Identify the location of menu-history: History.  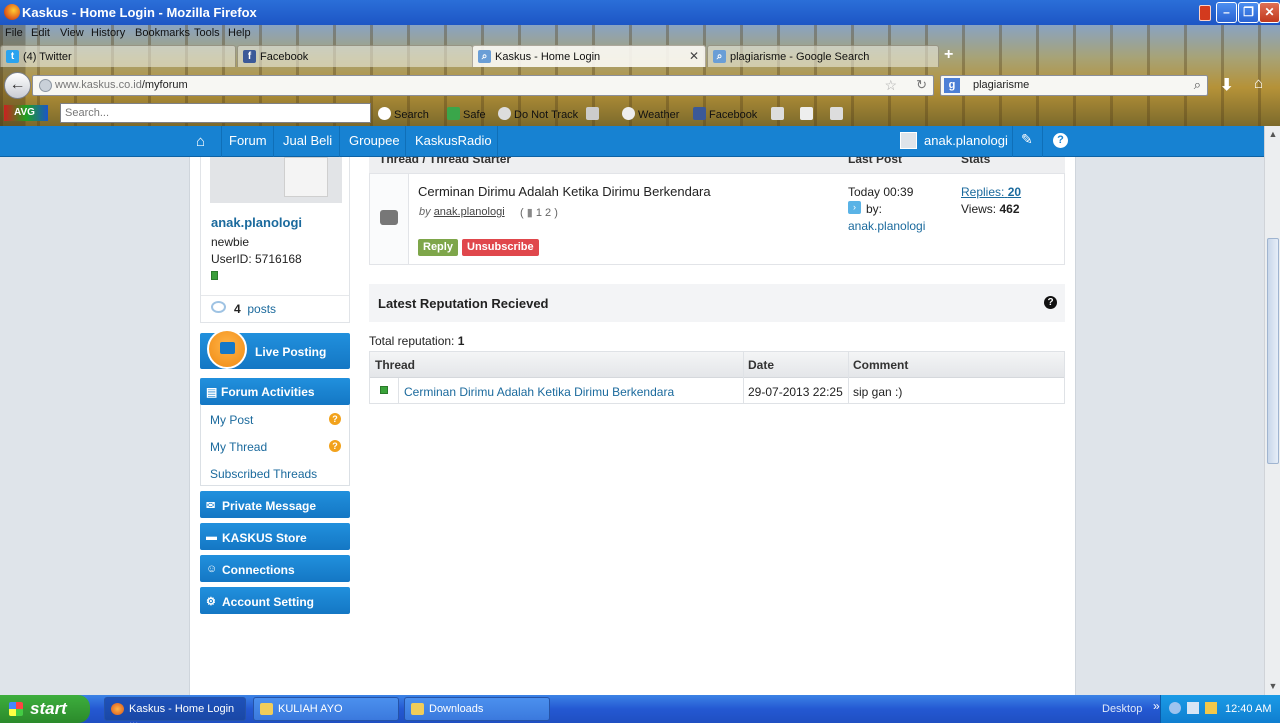
(108, 33).